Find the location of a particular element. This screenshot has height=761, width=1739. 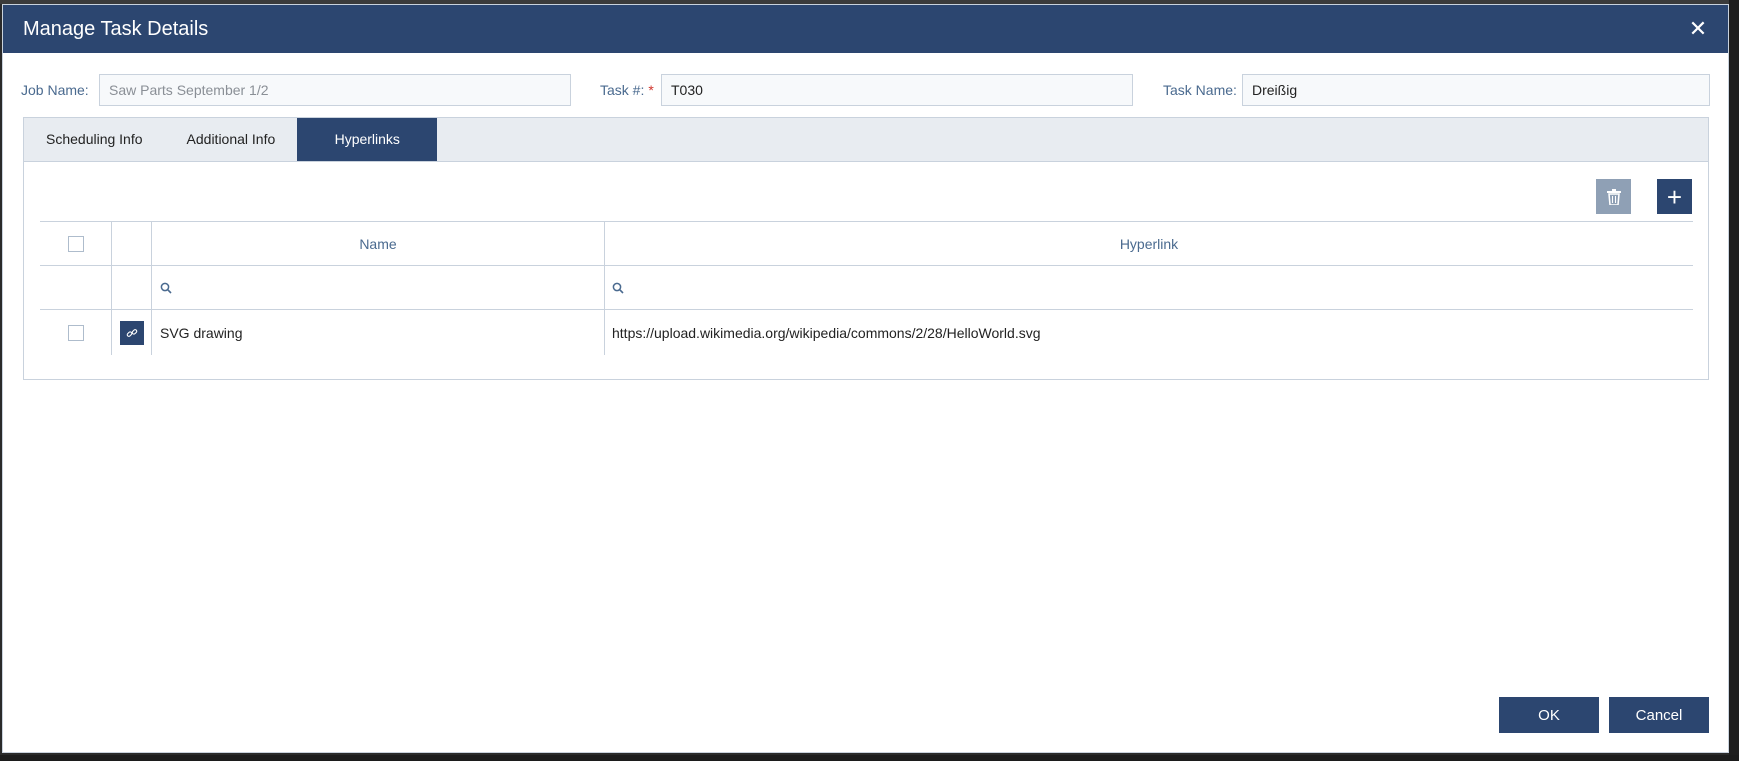

add-hyperlink-button: + is located at coordinates (1674, 196).